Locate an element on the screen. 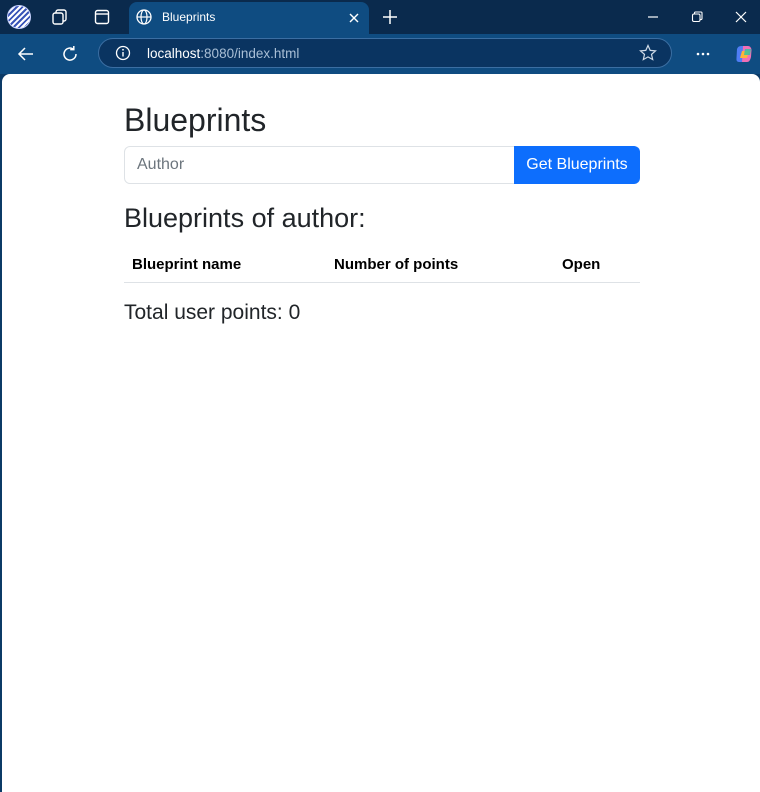  avatar is located at coordinates (19, 17).